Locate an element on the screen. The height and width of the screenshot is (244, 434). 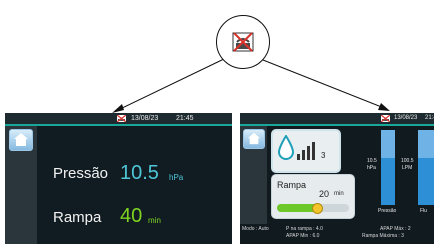
pressure-bar-unit: hPa is located at coordinates (371, 168).